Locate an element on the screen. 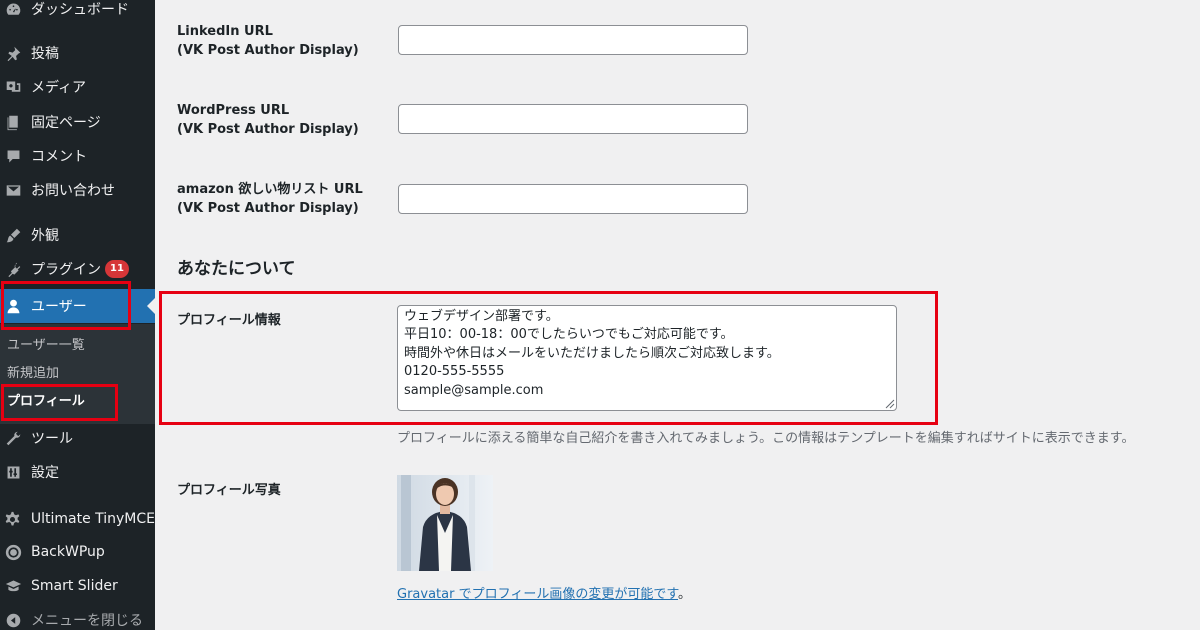  sidebar-item-appearance: 外観 is located at coordinates (77, 235).